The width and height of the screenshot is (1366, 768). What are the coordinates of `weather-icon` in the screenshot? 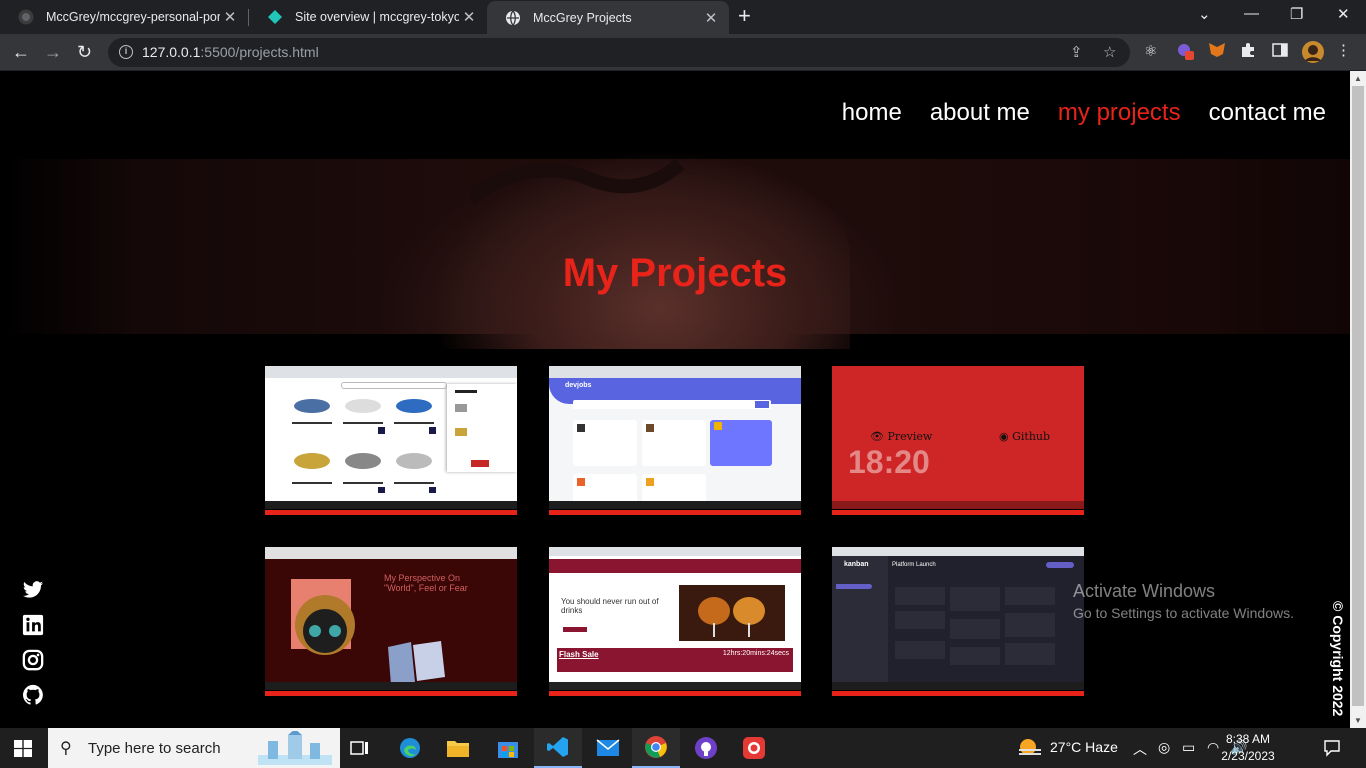 It's located at (1030, 749).